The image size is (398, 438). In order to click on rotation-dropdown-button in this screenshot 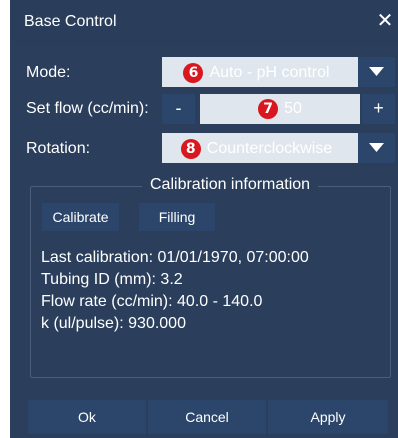, I will do `click(376, 148)`.